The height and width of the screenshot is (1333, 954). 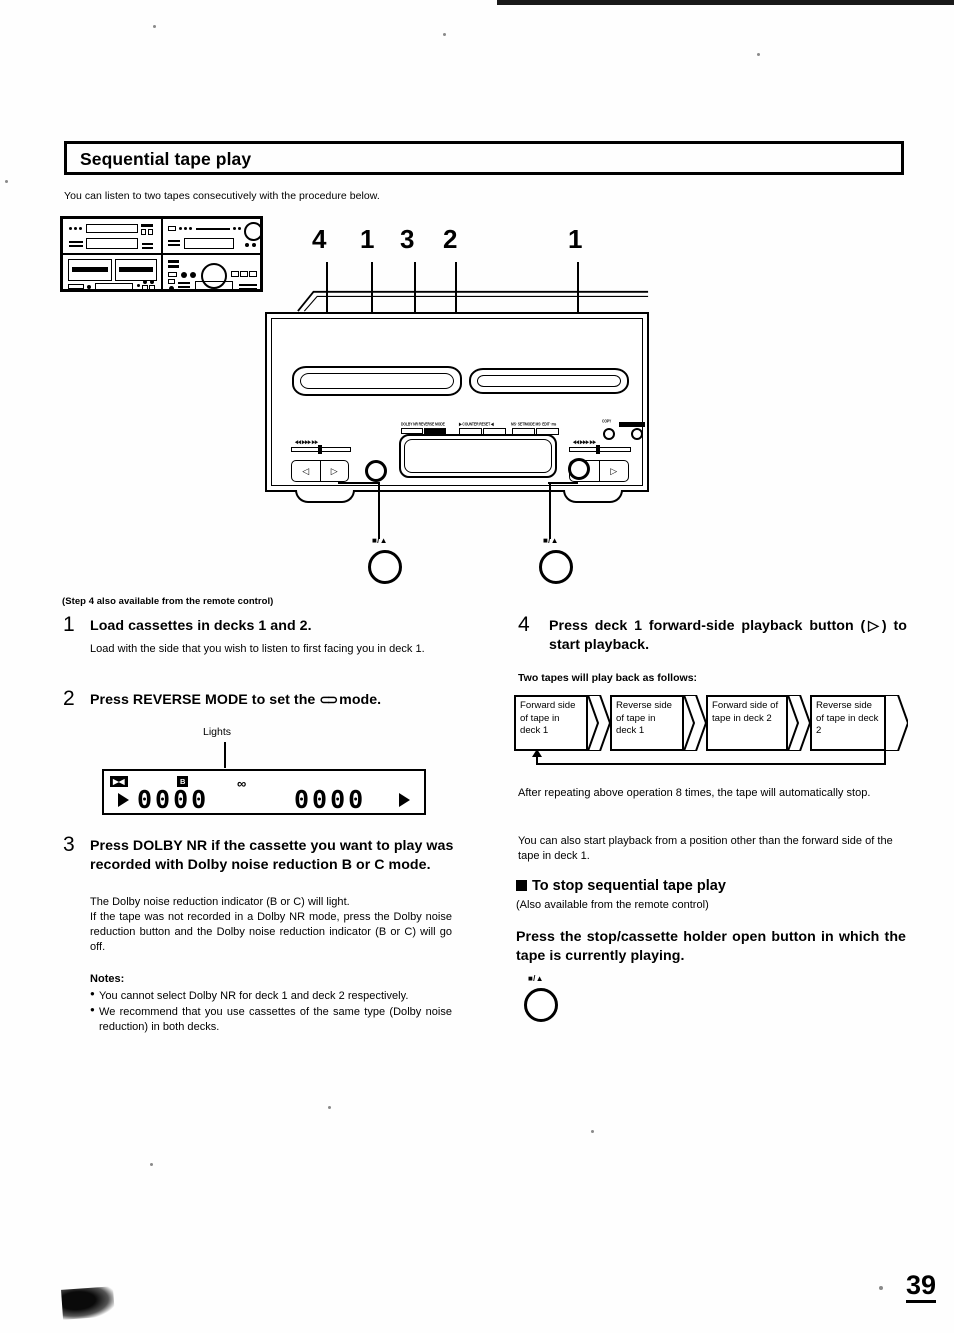 I want to click on step-2-number: 2, so click(x=69, y=698).